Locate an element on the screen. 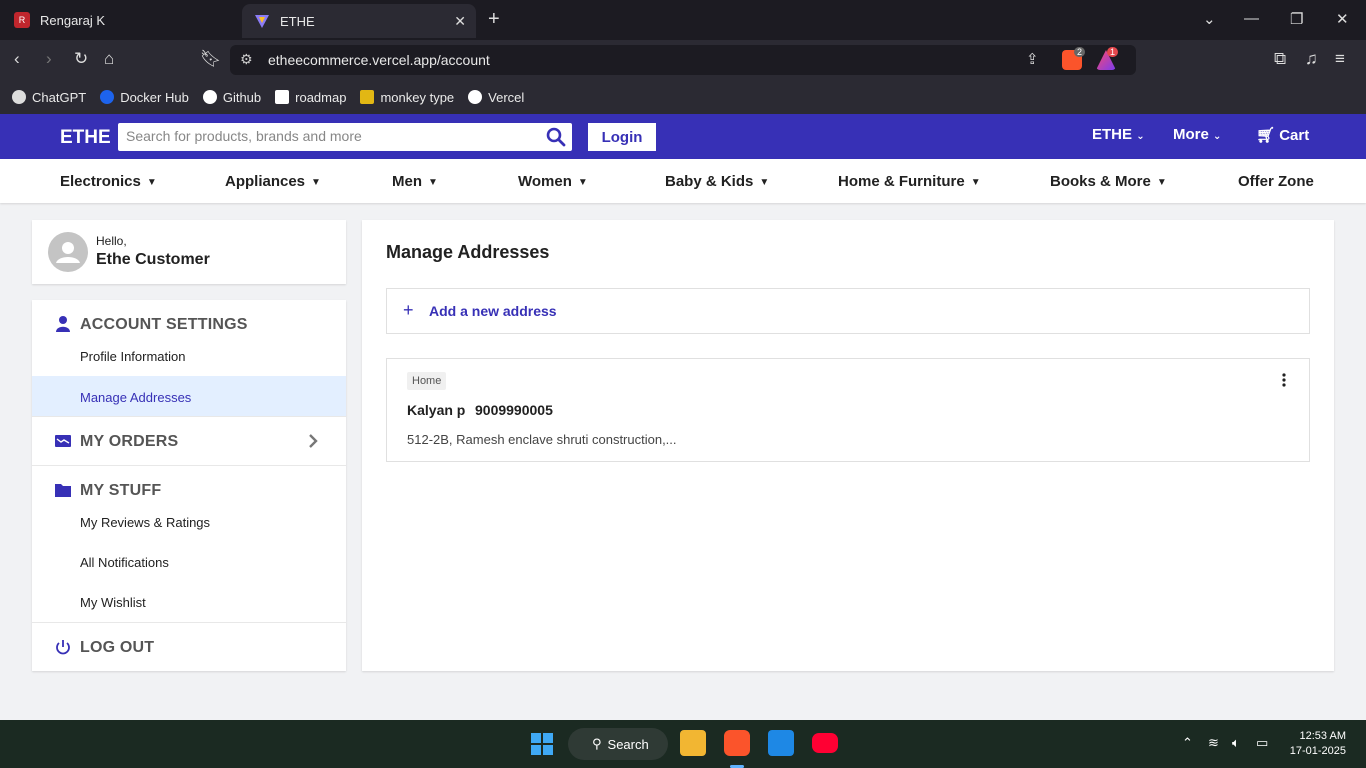  tab-title: Rengaraj K is located at coordinates (73, 20).